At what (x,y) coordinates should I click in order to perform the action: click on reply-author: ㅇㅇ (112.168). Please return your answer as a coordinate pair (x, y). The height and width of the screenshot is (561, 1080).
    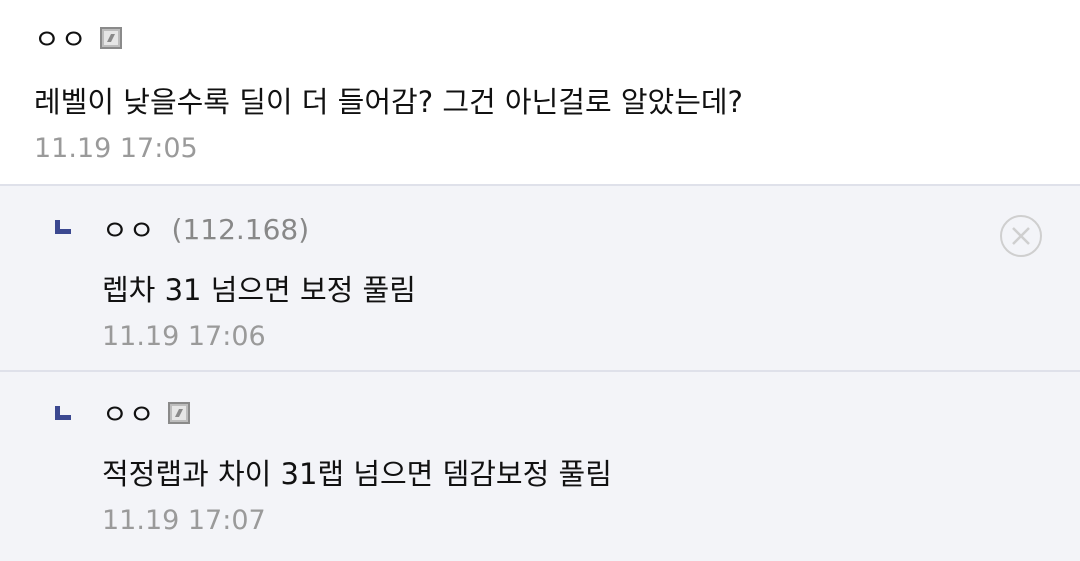
    Looking at the image, I should click on (205, 229).